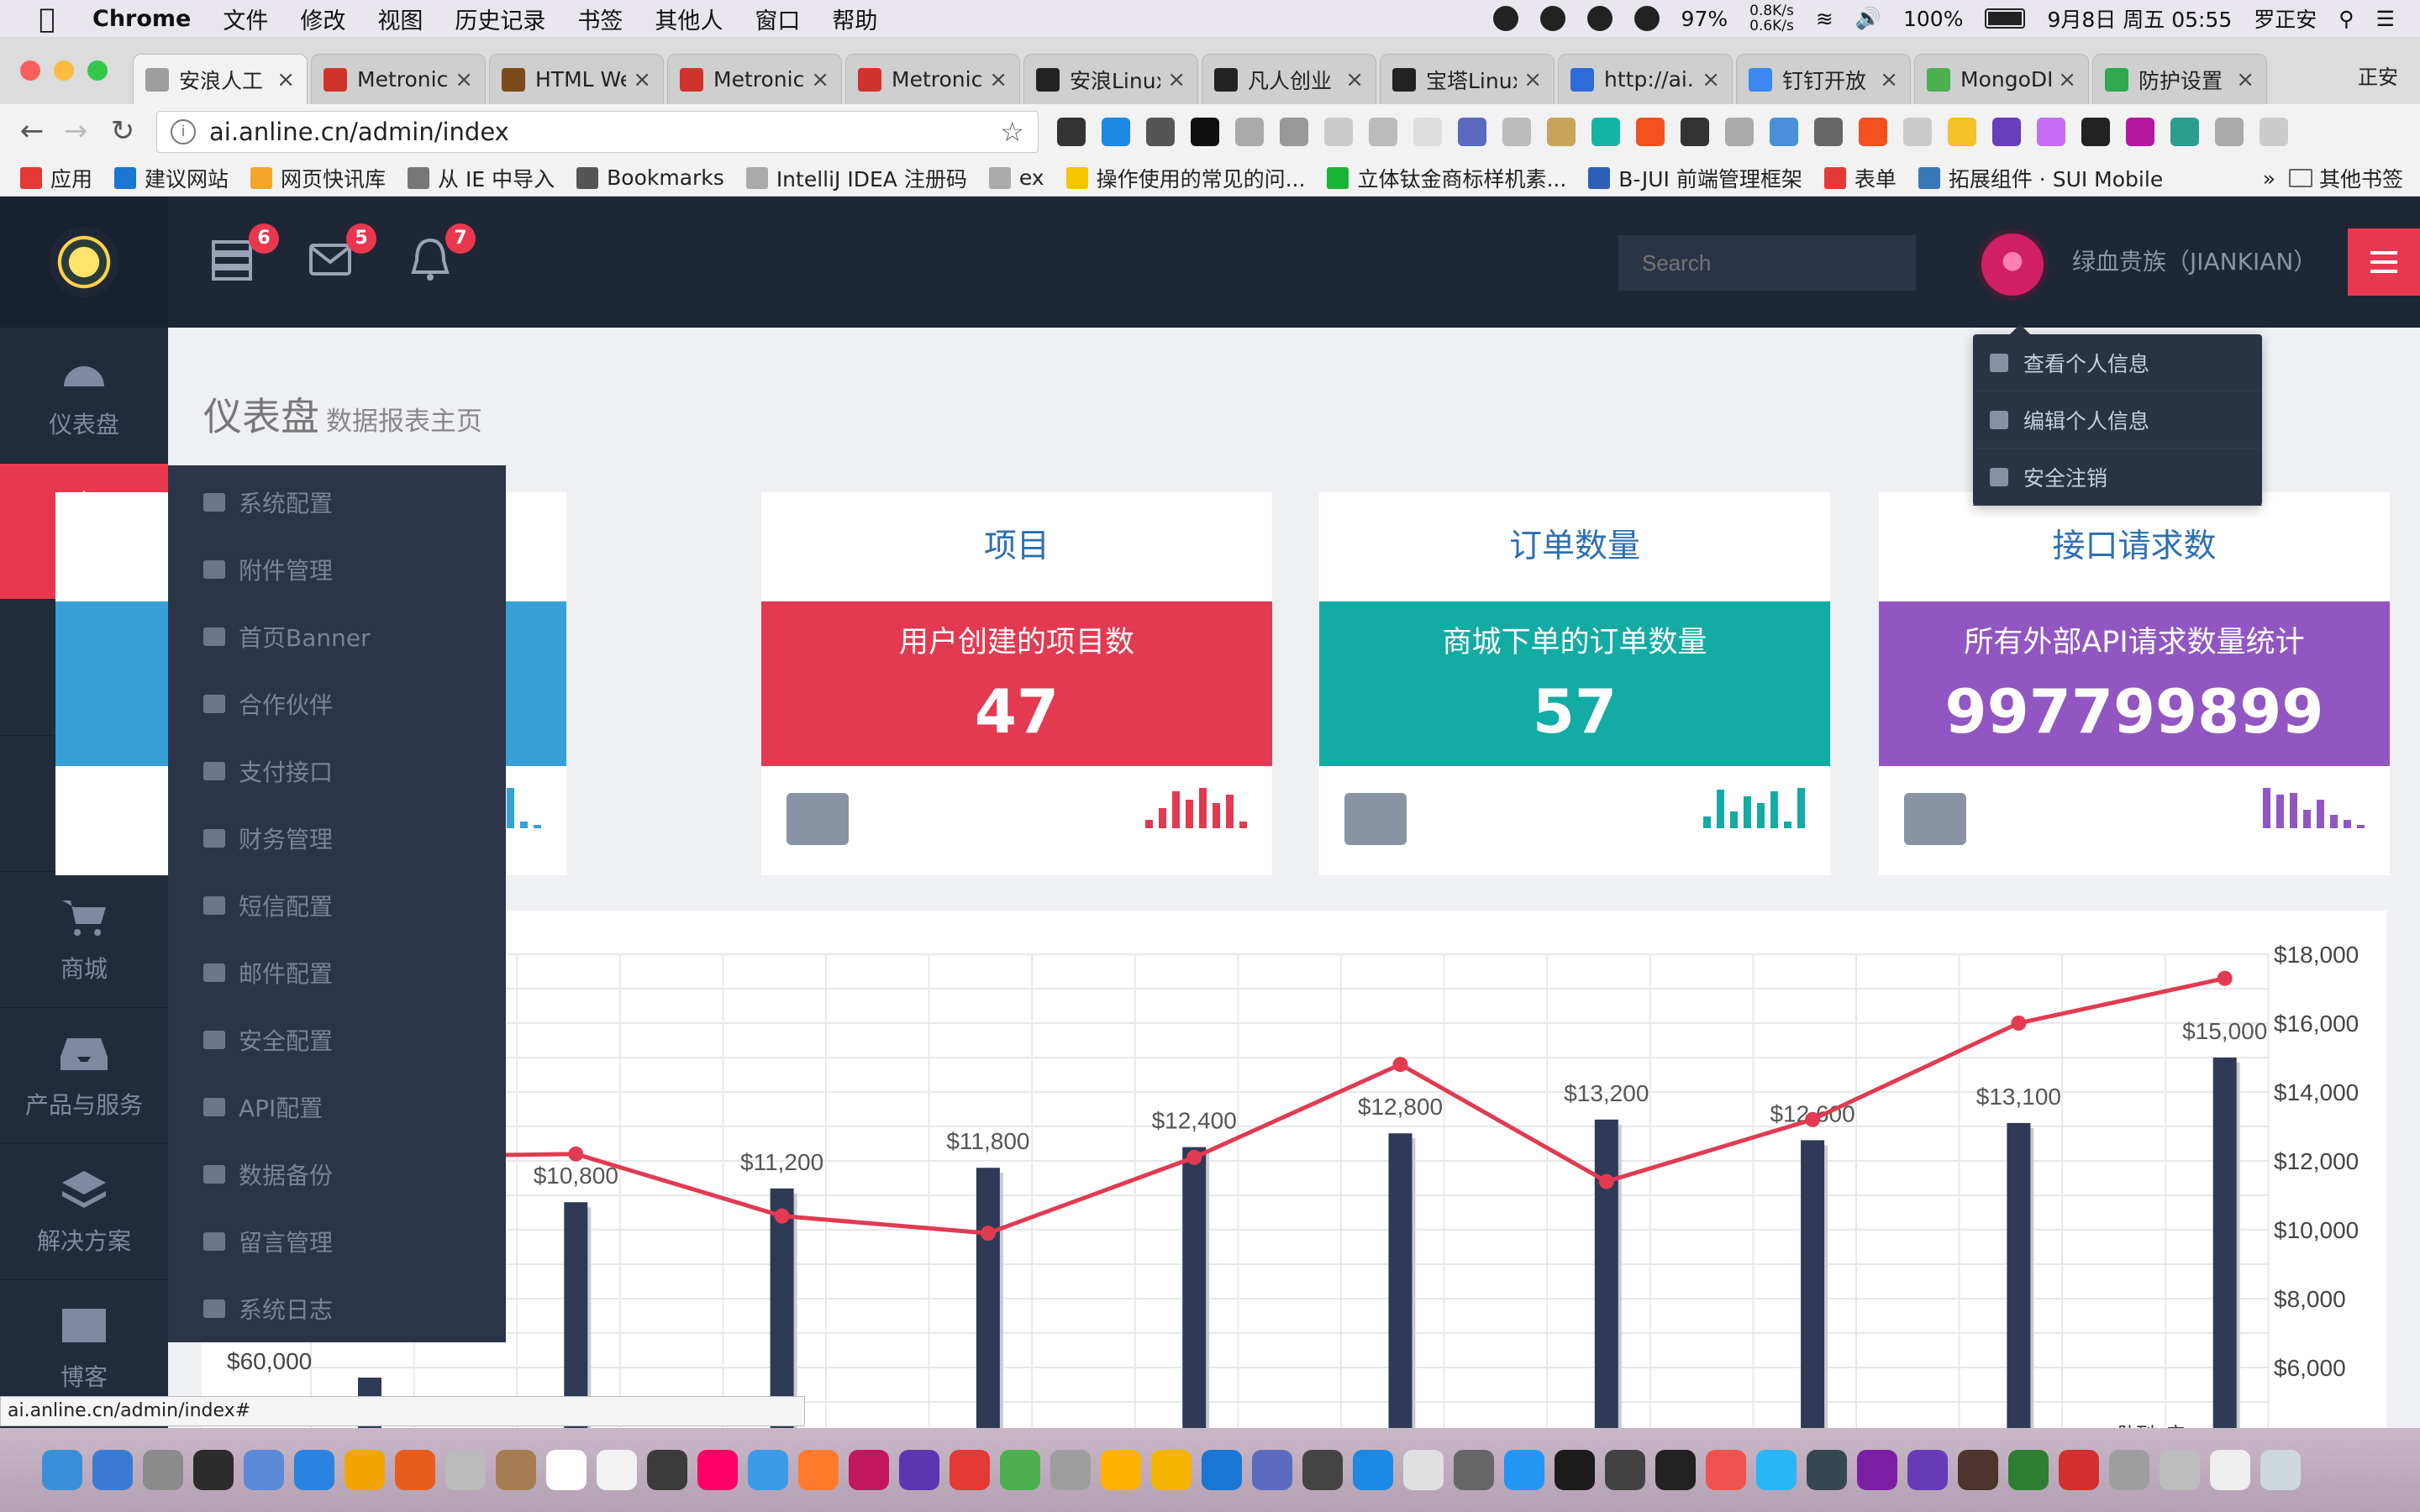 The image size is (2420, 1512). I want to click on menu-window: 窗口, so click(778, 19).